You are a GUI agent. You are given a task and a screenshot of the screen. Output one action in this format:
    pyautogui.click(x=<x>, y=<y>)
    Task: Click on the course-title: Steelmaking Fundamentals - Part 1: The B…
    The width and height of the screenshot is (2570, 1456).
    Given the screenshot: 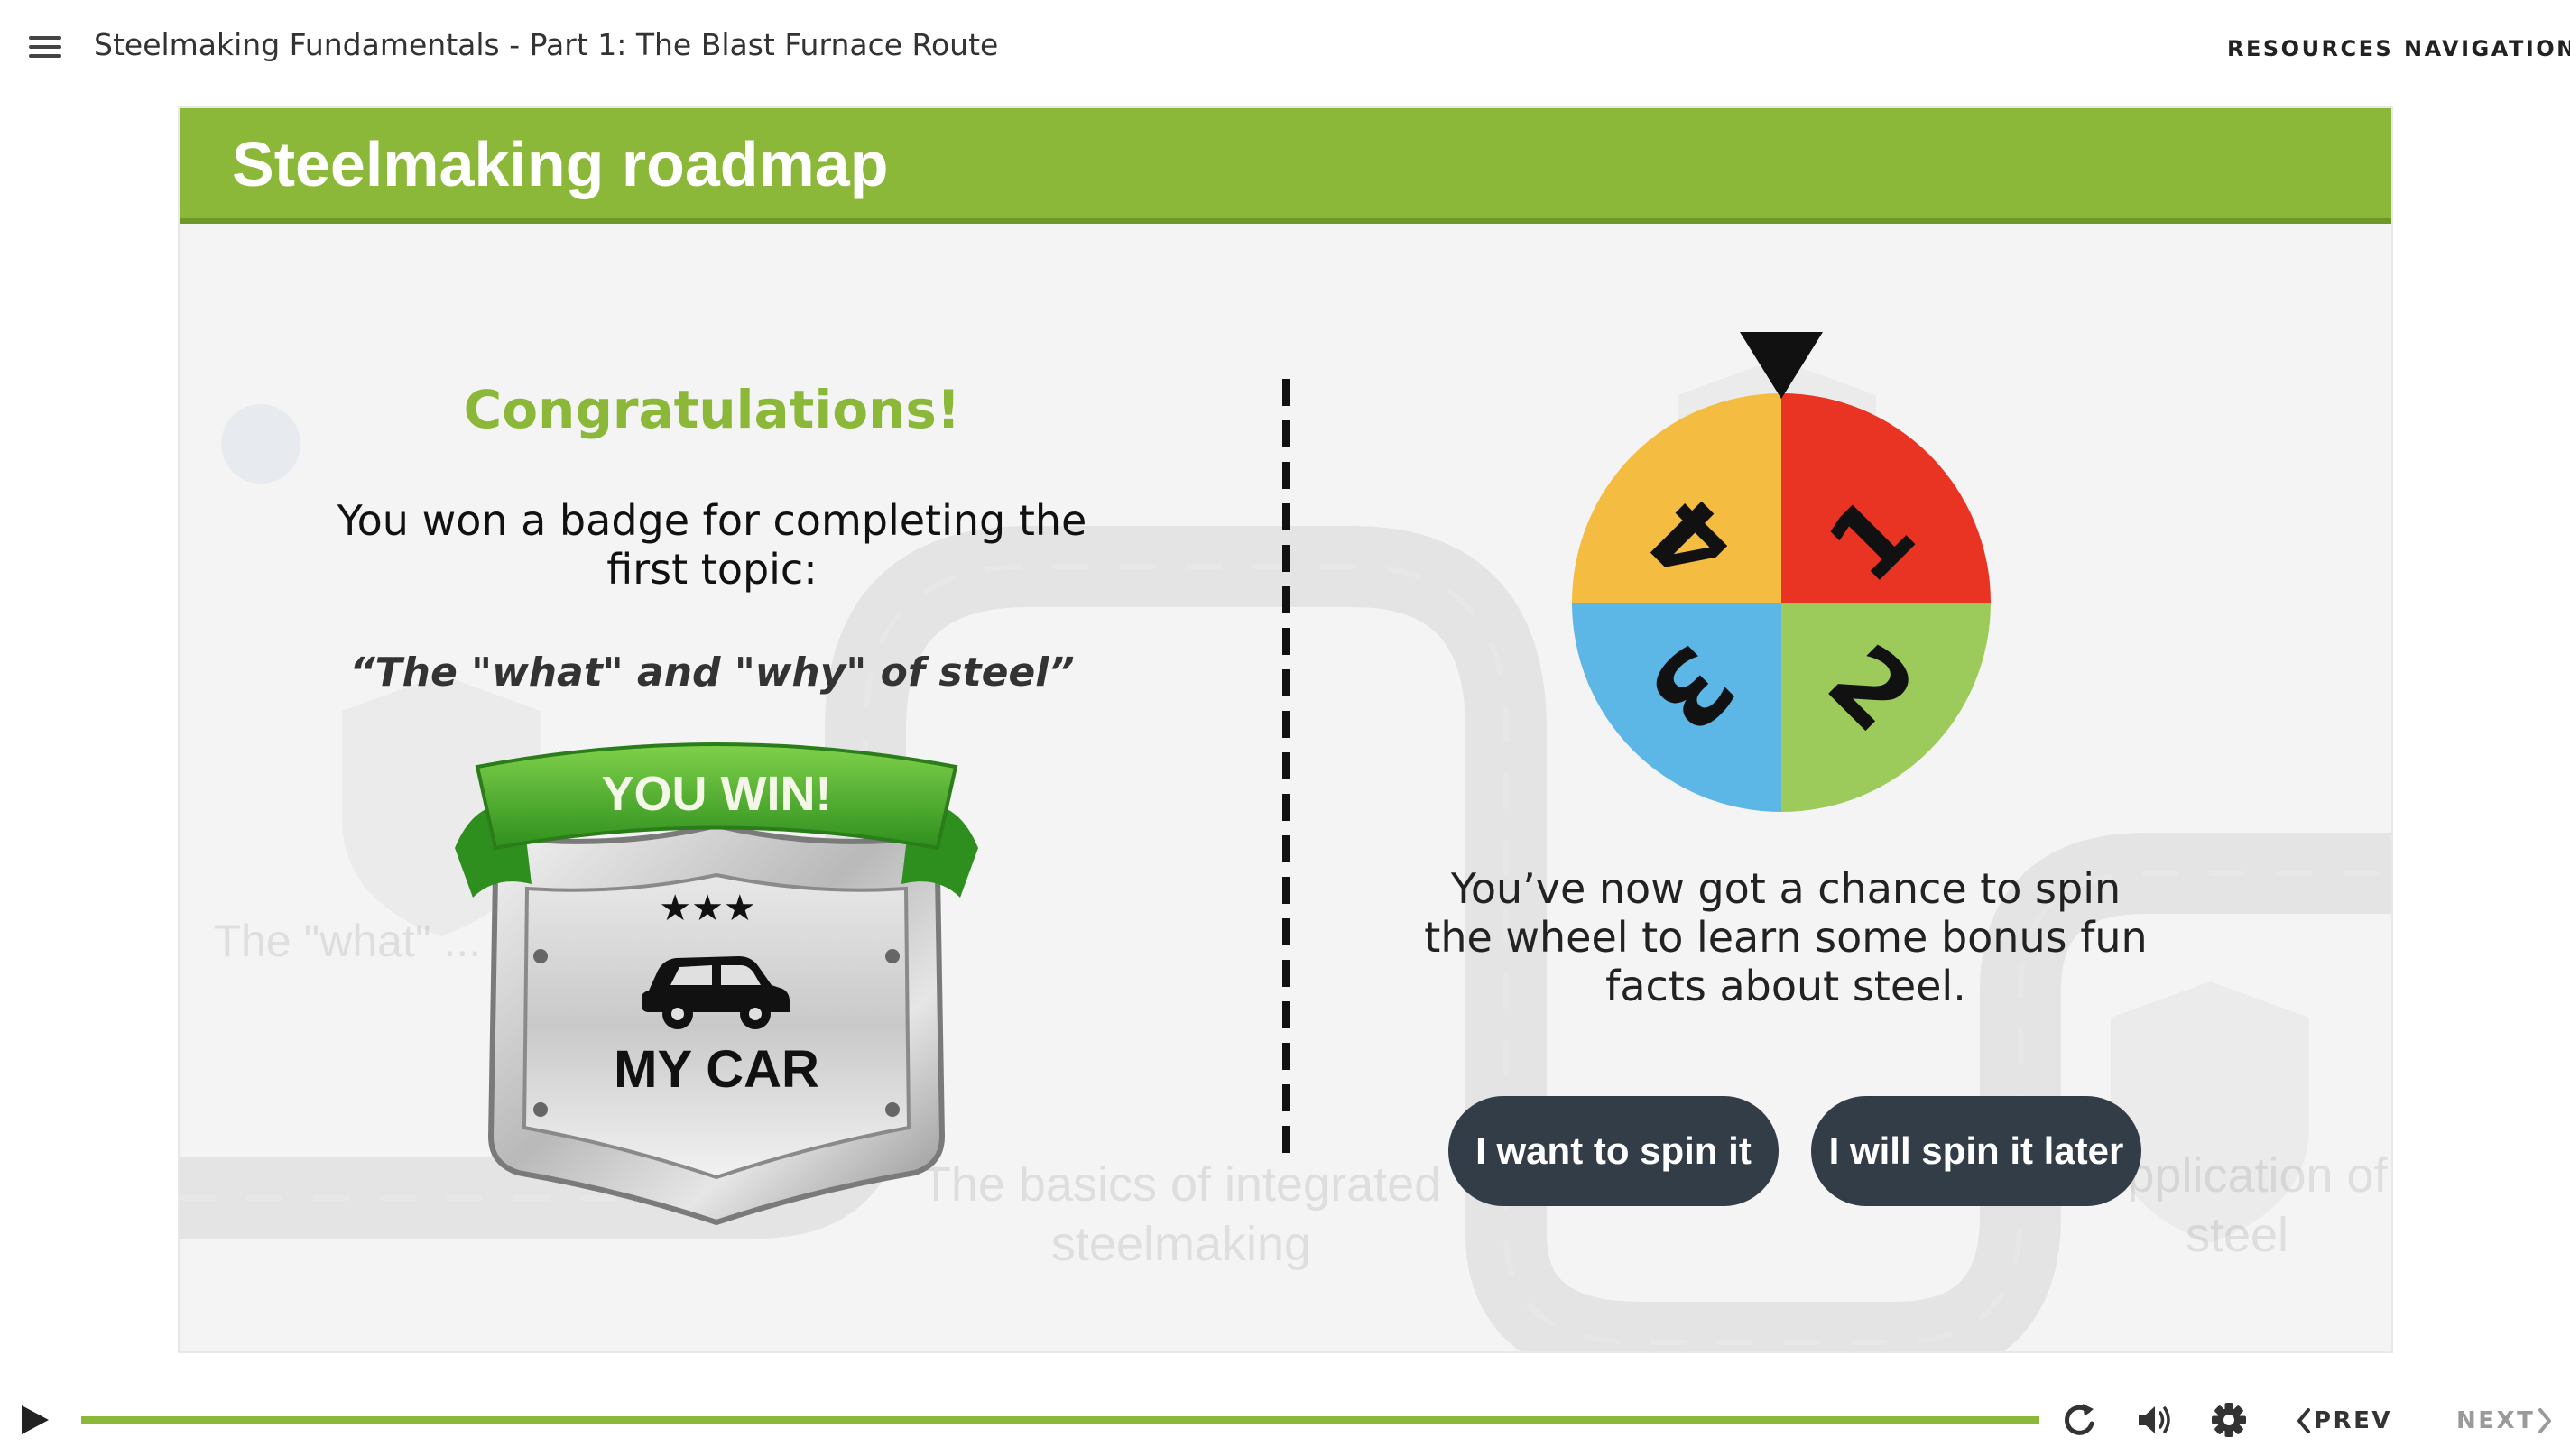 What is the action you would take?
    pyautogui.click(x=546, y=44)
    